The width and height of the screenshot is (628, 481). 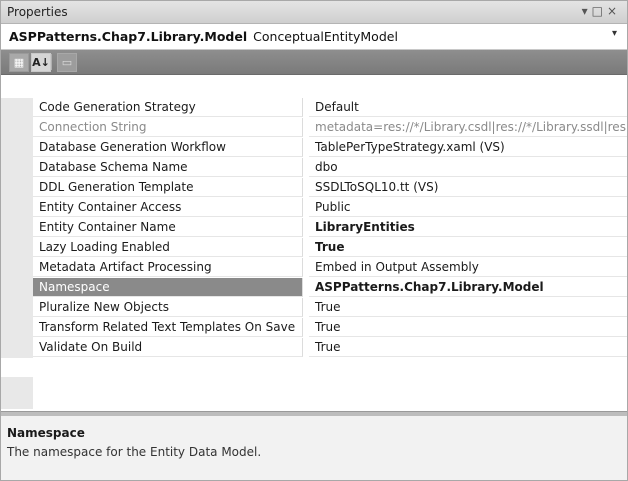 What do you see at coordinates (134, 452) in the screenshot?
I see `description-text: The namespace for the Entity Data Model.` at bounding box center [134, 452].